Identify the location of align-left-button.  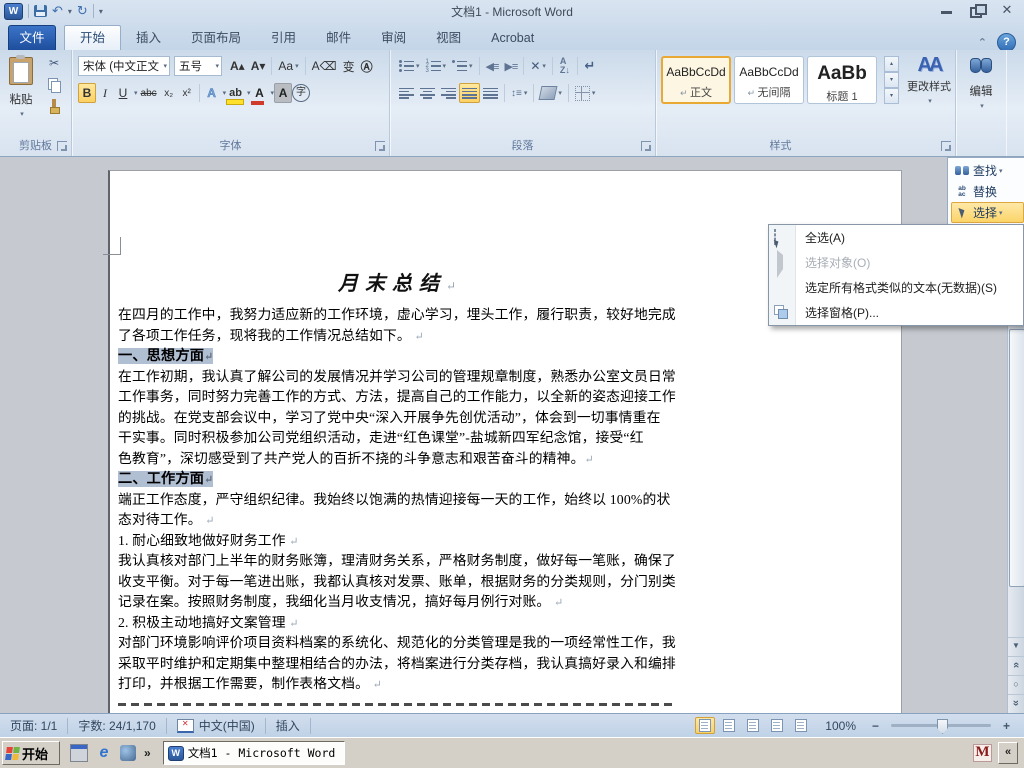
(406, 93).